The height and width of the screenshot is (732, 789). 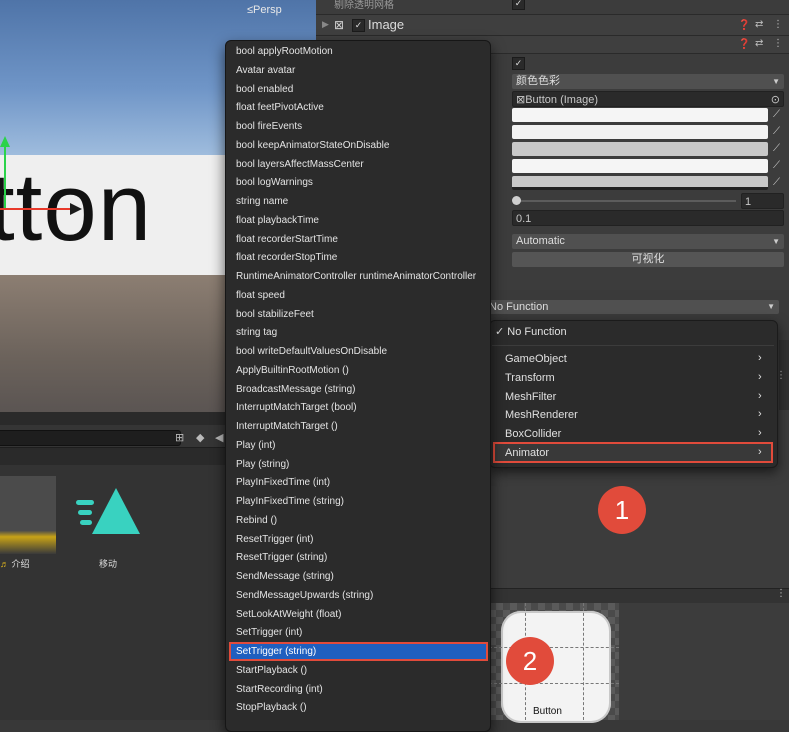 I want to click on multiplier-value-field: 1, so click(x=762, y=201).